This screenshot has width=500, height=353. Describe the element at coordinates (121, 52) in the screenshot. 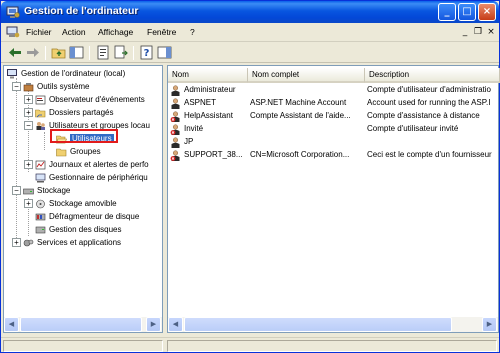

I see `export-list-icon` at that location.